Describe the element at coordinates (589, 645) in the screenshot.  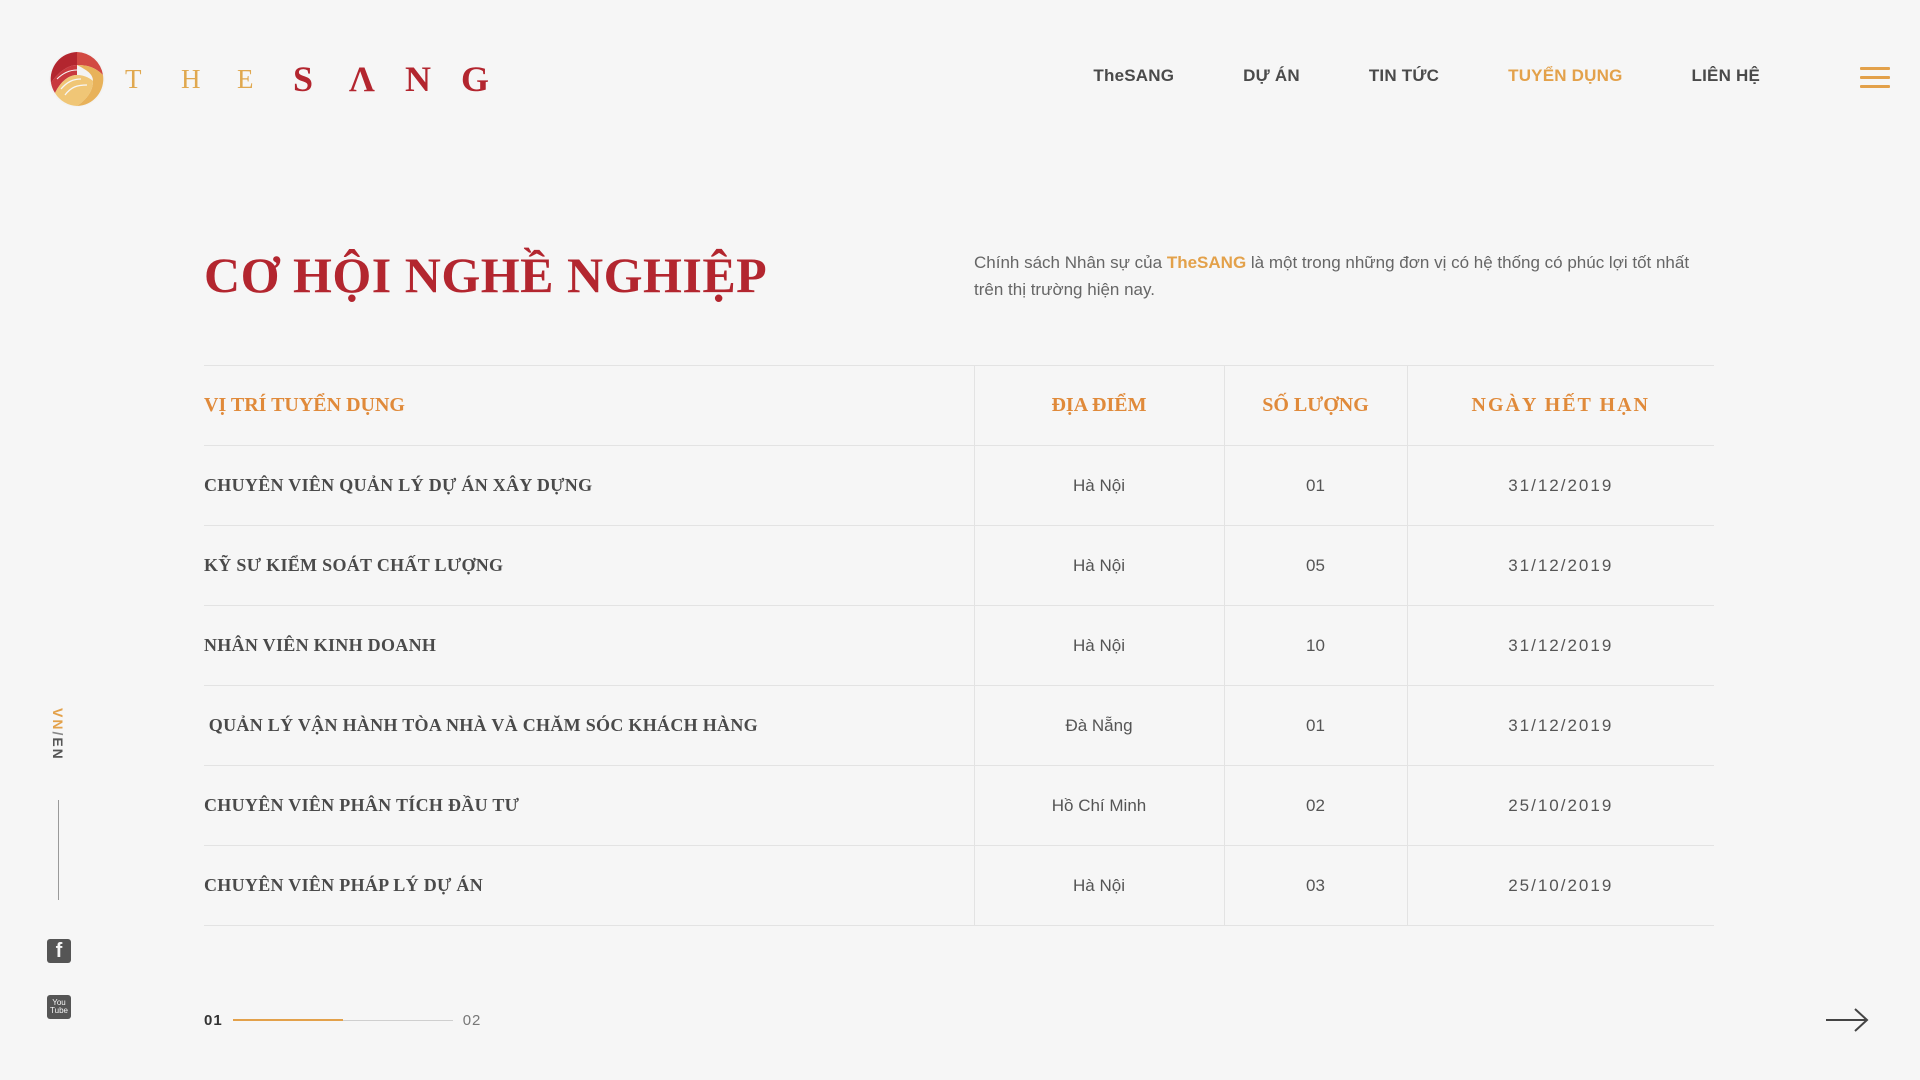
I see `job-position: NHÂN VIÊN KINH DOANH` at that location.